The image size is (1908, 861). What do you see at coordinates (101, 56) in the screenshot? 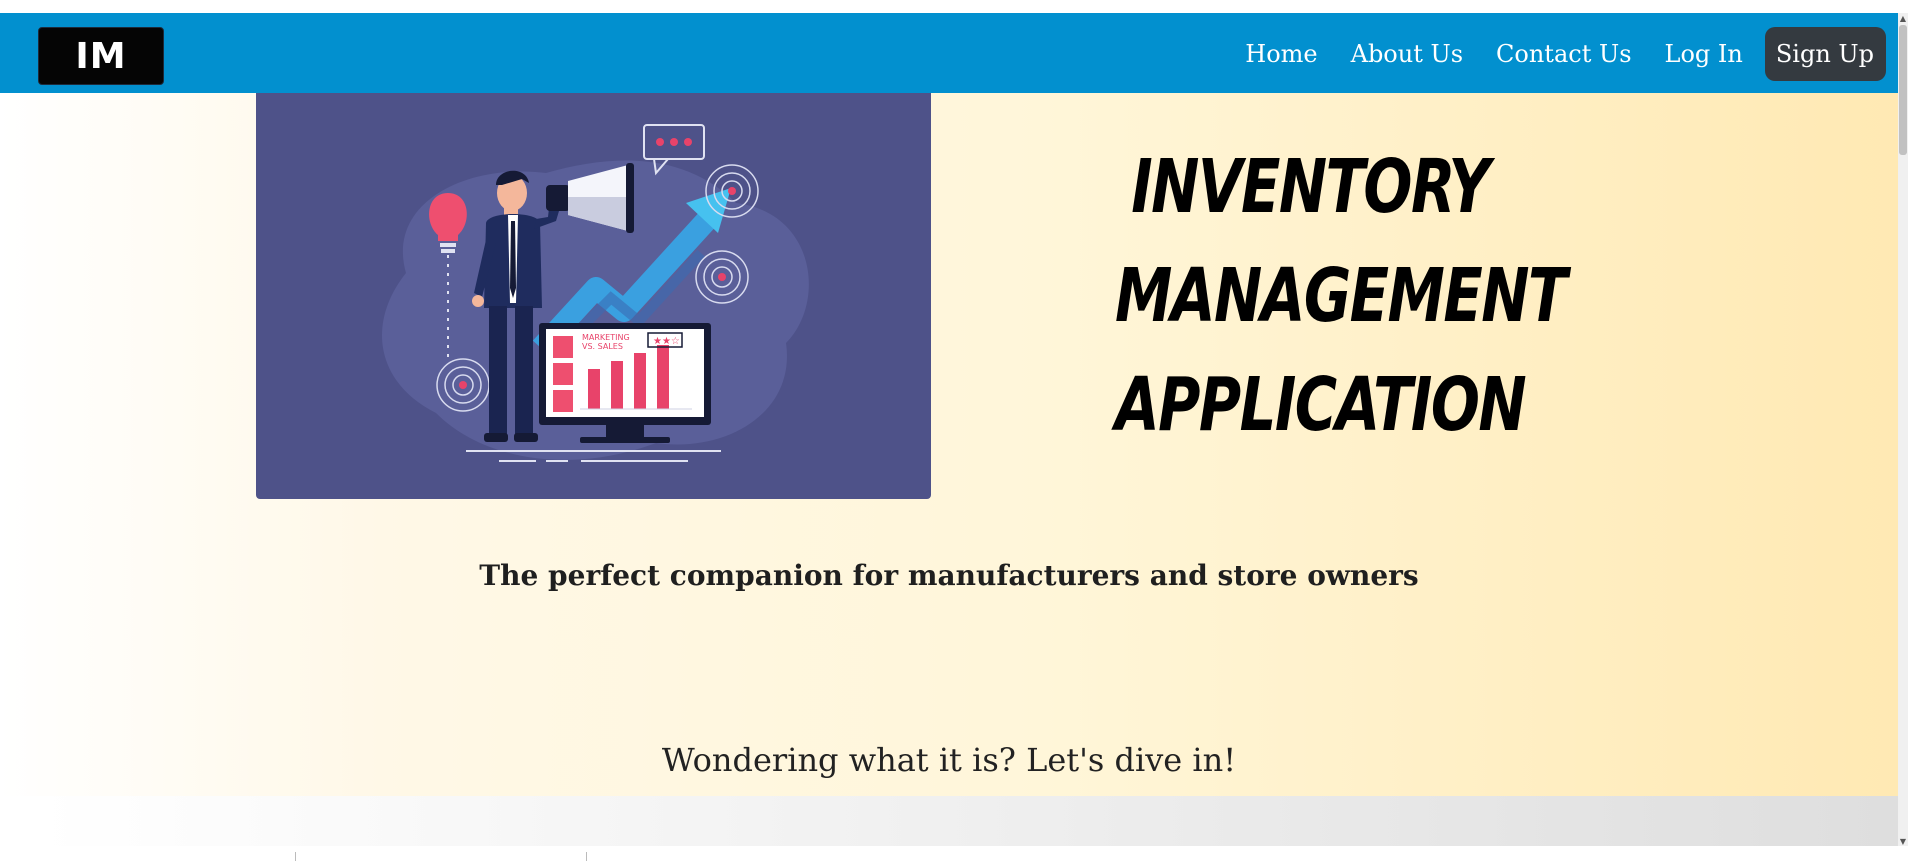
I see `logo: IM` at bounding box center [101, 56].